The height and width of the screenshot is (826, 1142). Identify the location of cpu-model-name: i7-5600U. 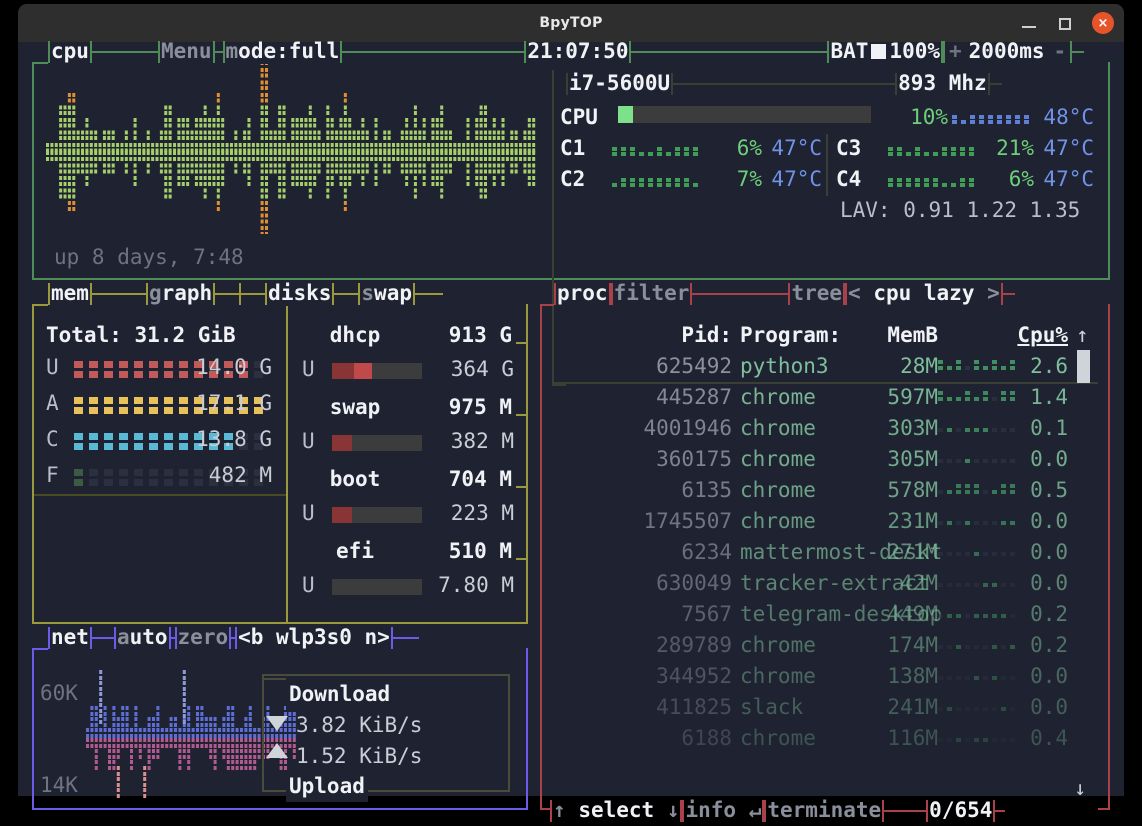
(620, 83).